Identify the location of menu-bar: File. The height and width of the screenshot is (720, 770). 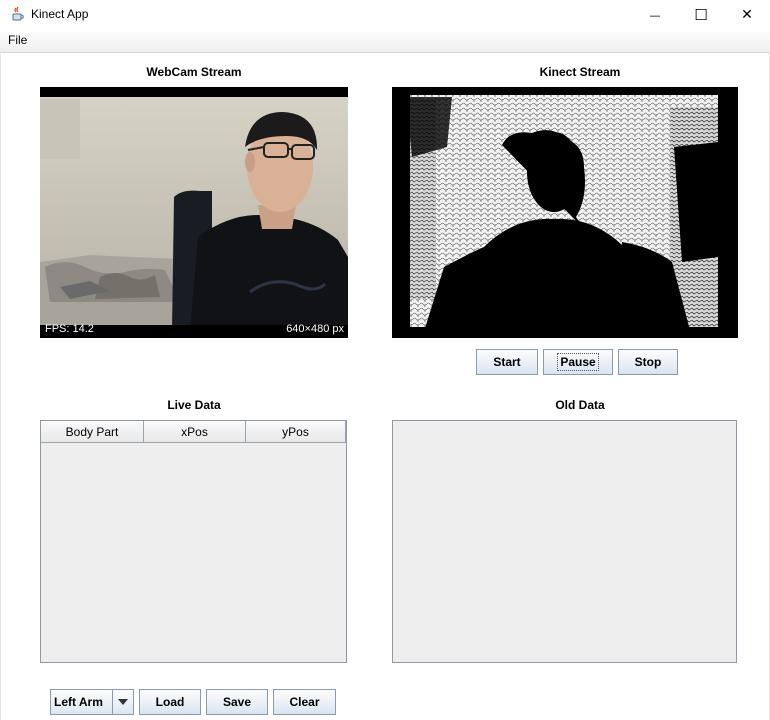
(385, 41).